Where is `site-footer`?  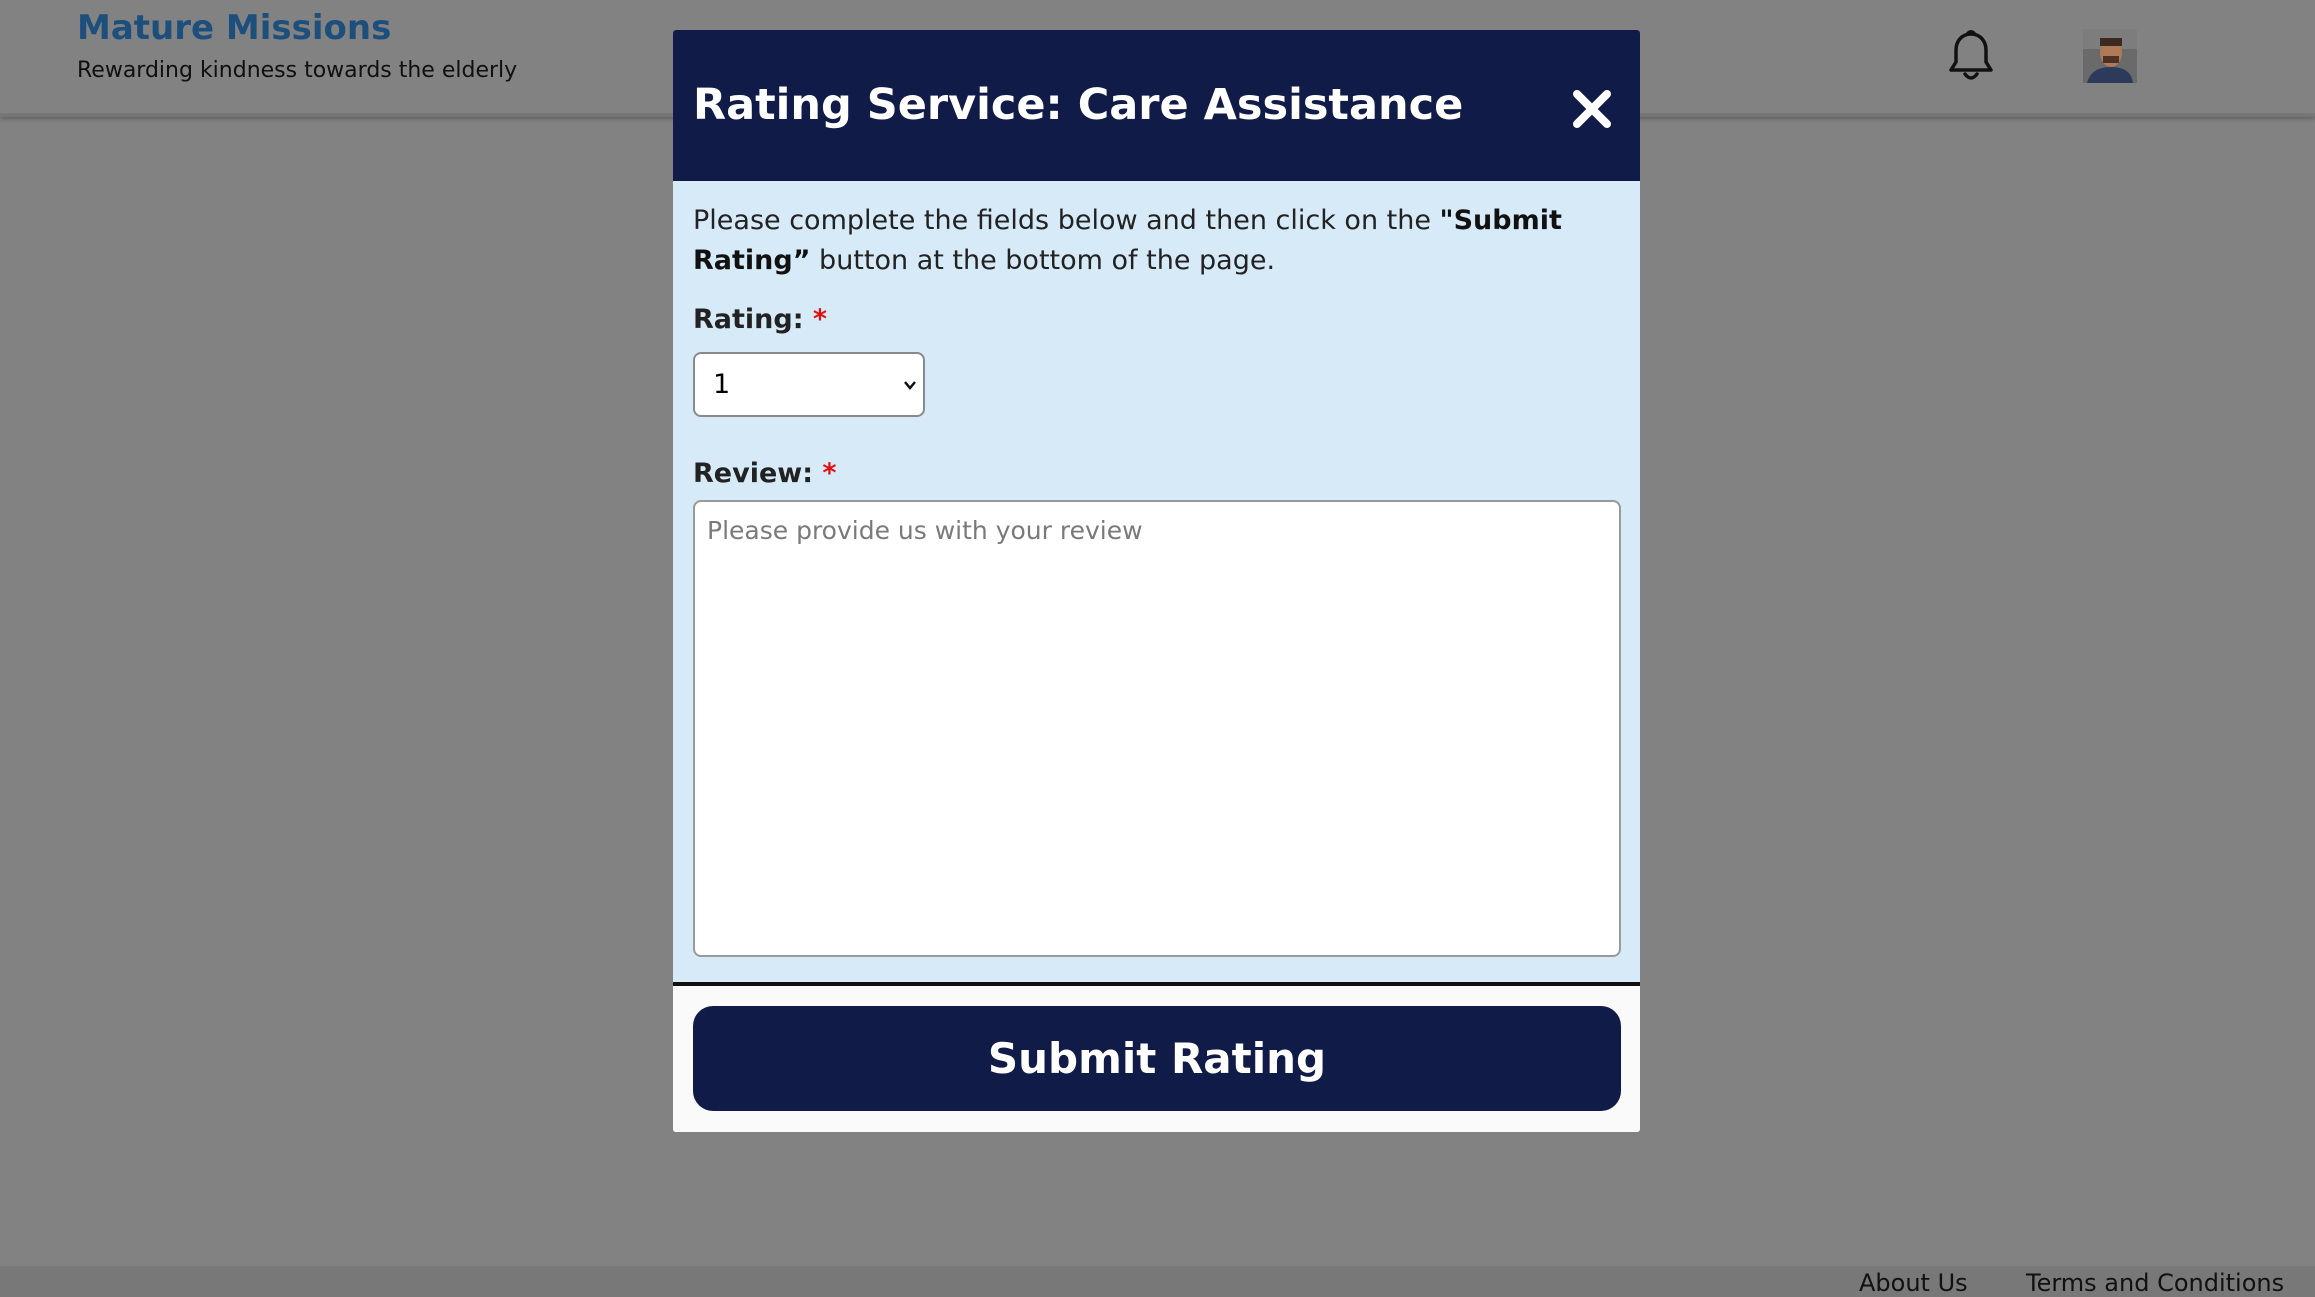
site-footer is located at coordinates (1157, 1281).